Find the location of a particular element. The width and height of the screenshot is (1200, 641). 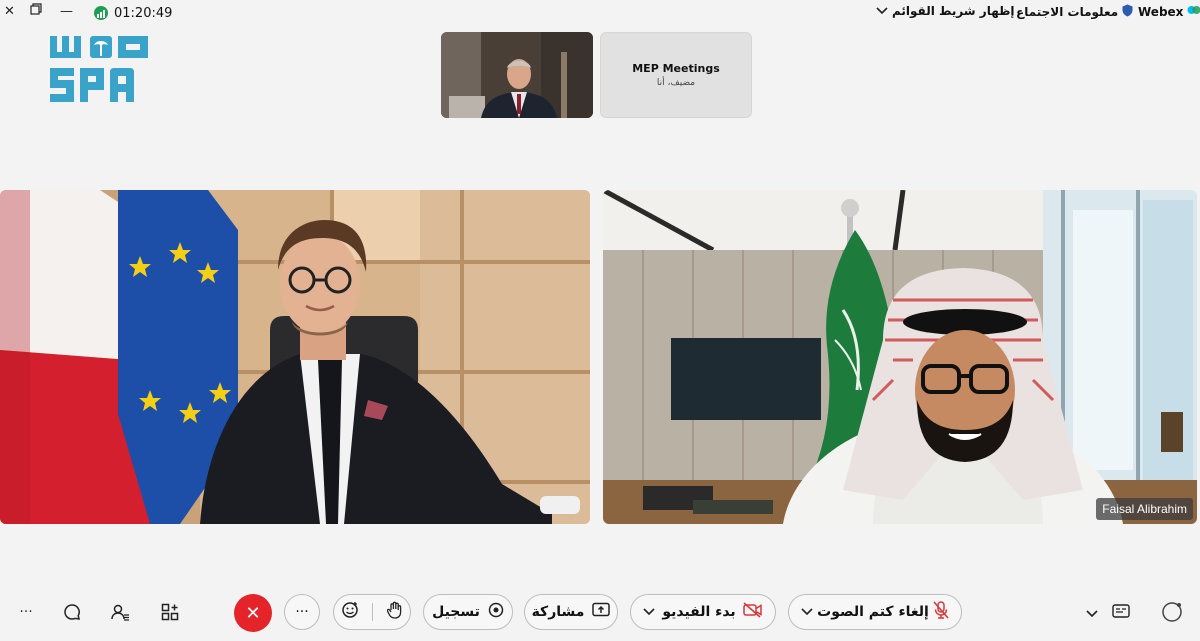

meeting-timer: 01:20:49 is located at coordinates (133, 13).